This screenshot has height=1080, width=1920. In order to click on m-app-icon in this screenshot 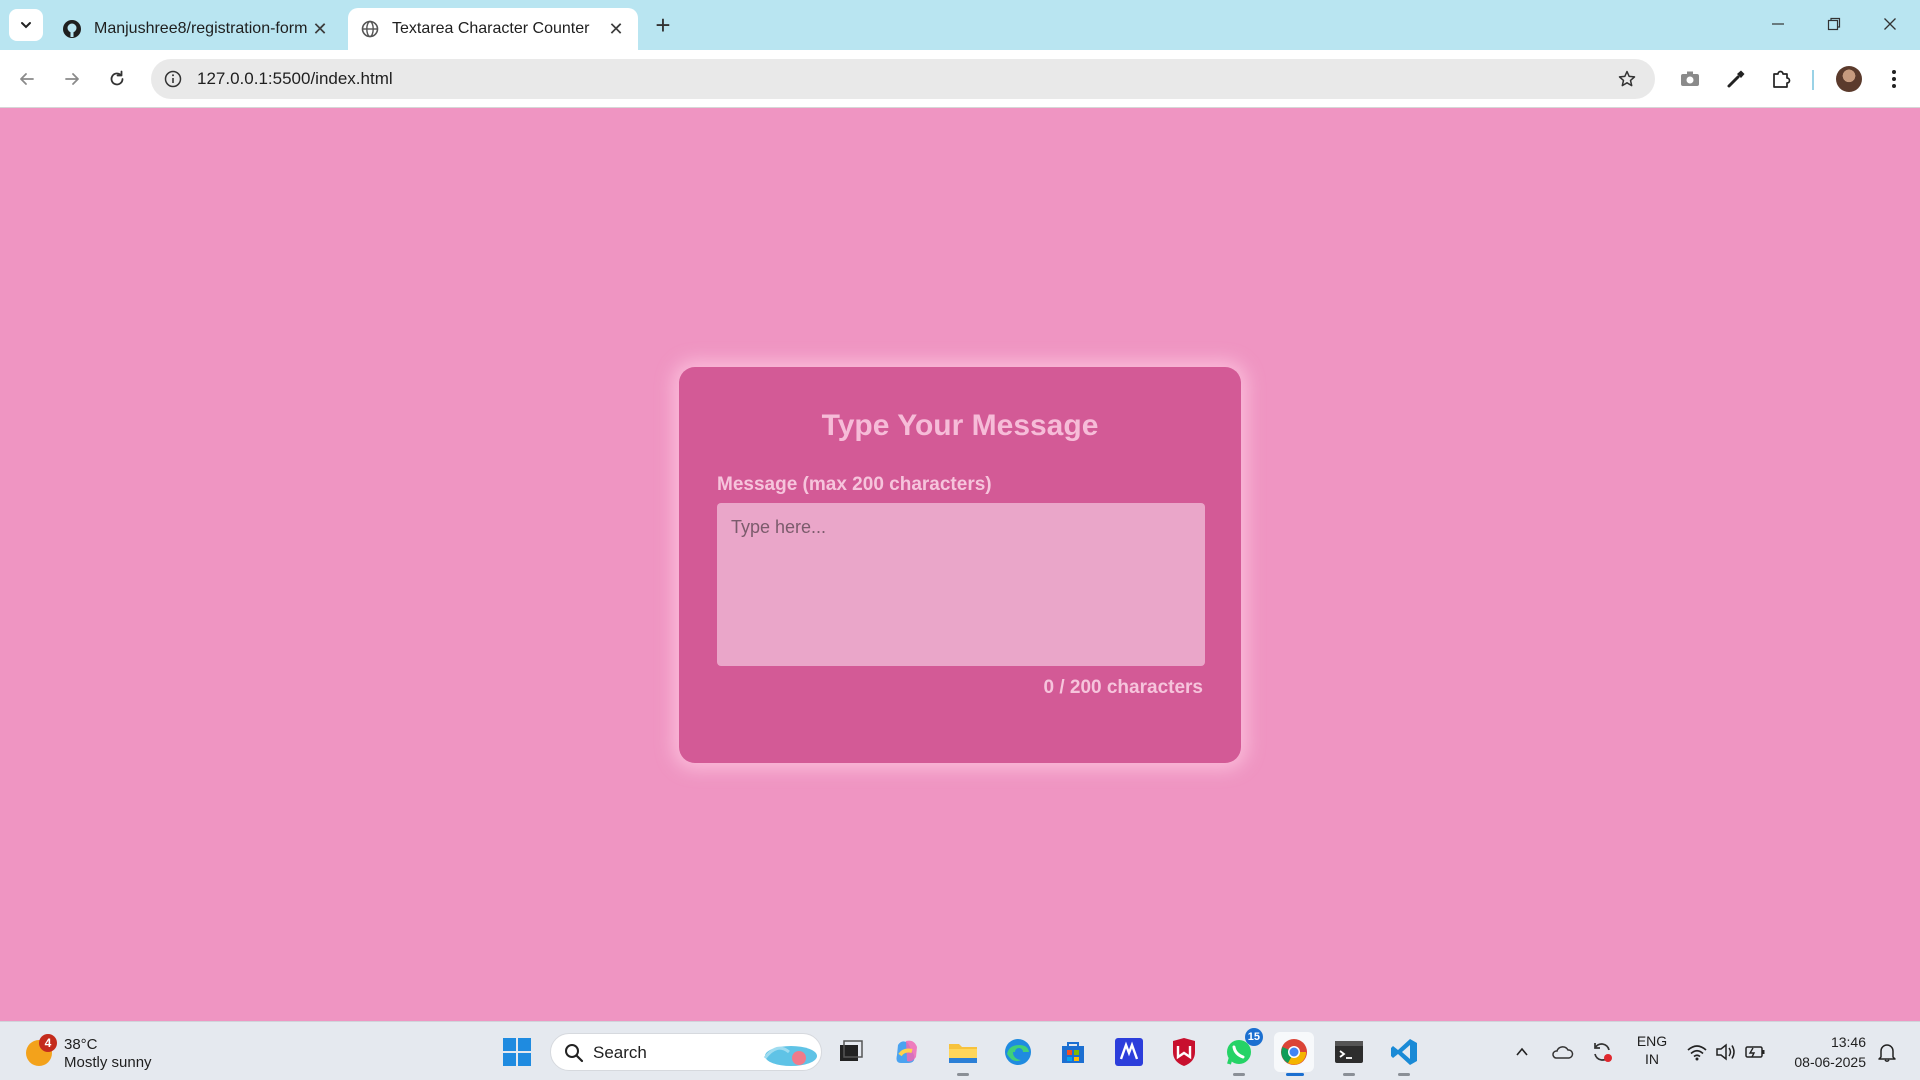, I will do `click(1129, 1052)`.